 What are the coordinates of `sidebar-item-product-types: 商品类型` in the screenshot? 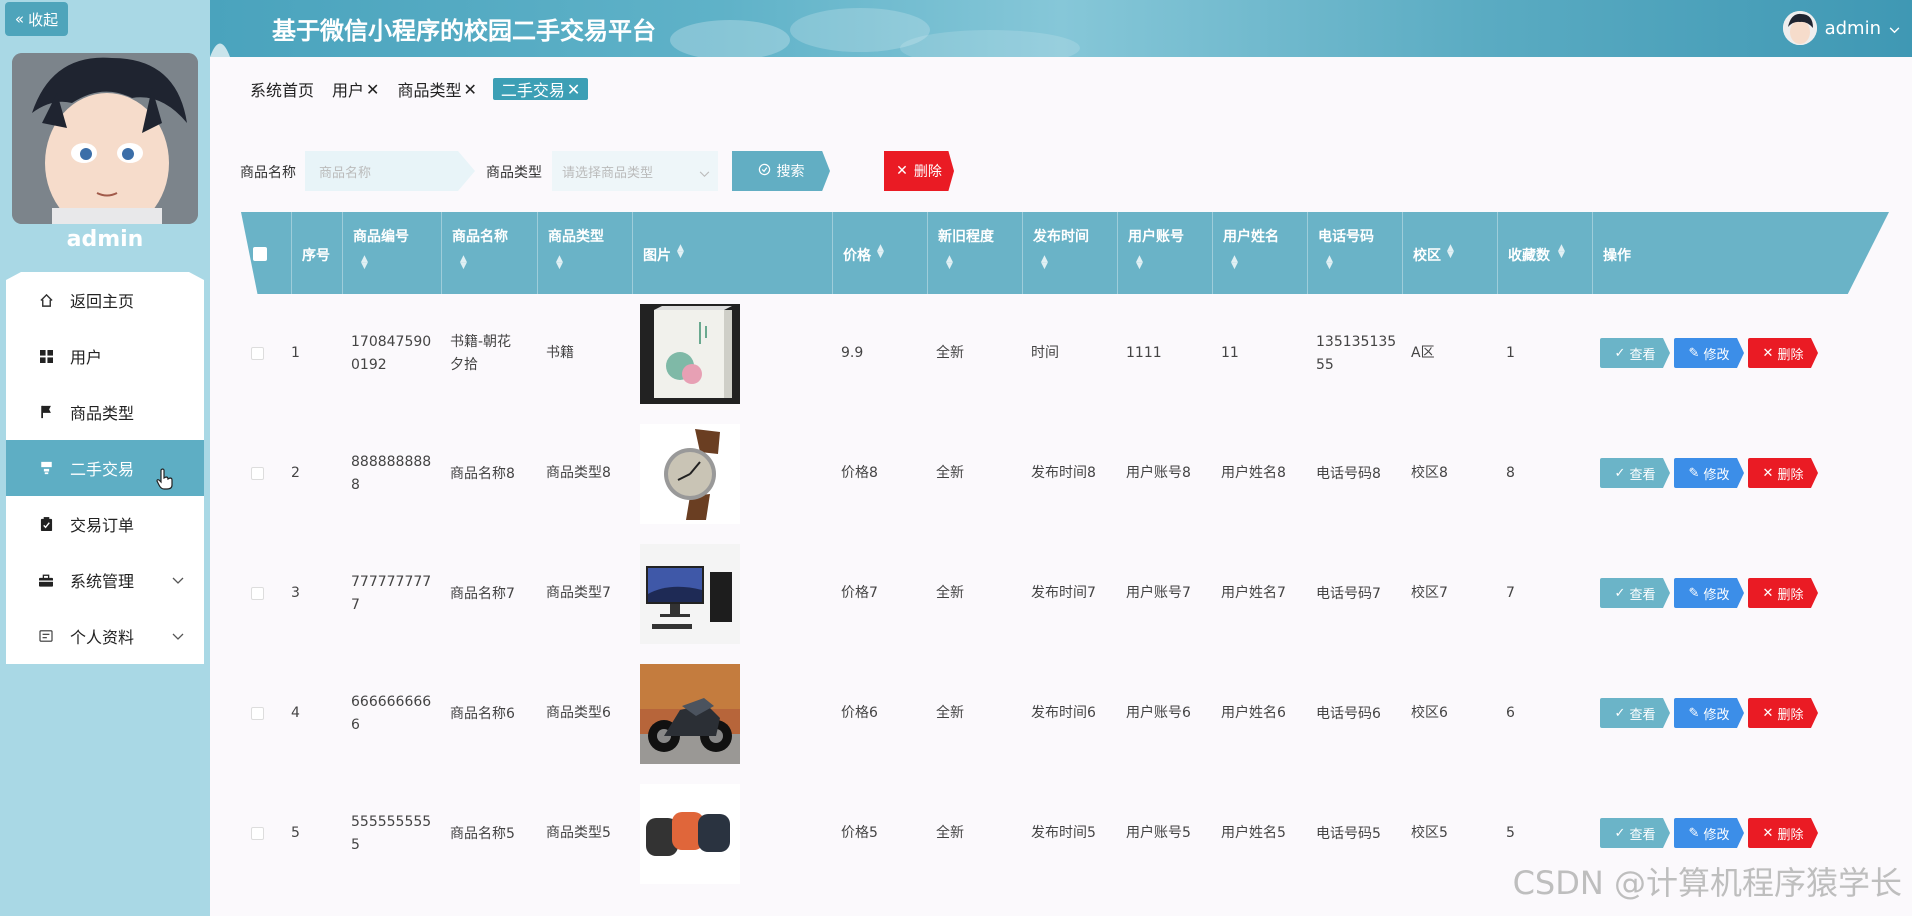 It's located at (105, 412).